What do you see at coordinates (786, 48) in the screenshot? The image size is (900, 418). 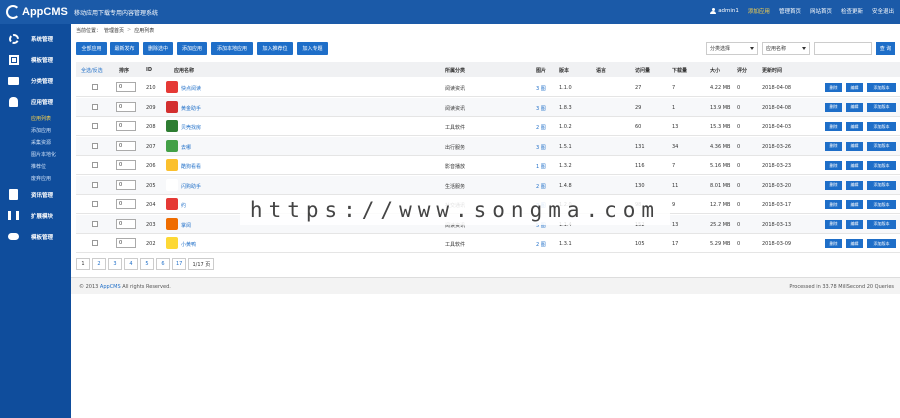 I see `field-select: 应用名称` at bounding box center [786, 48].